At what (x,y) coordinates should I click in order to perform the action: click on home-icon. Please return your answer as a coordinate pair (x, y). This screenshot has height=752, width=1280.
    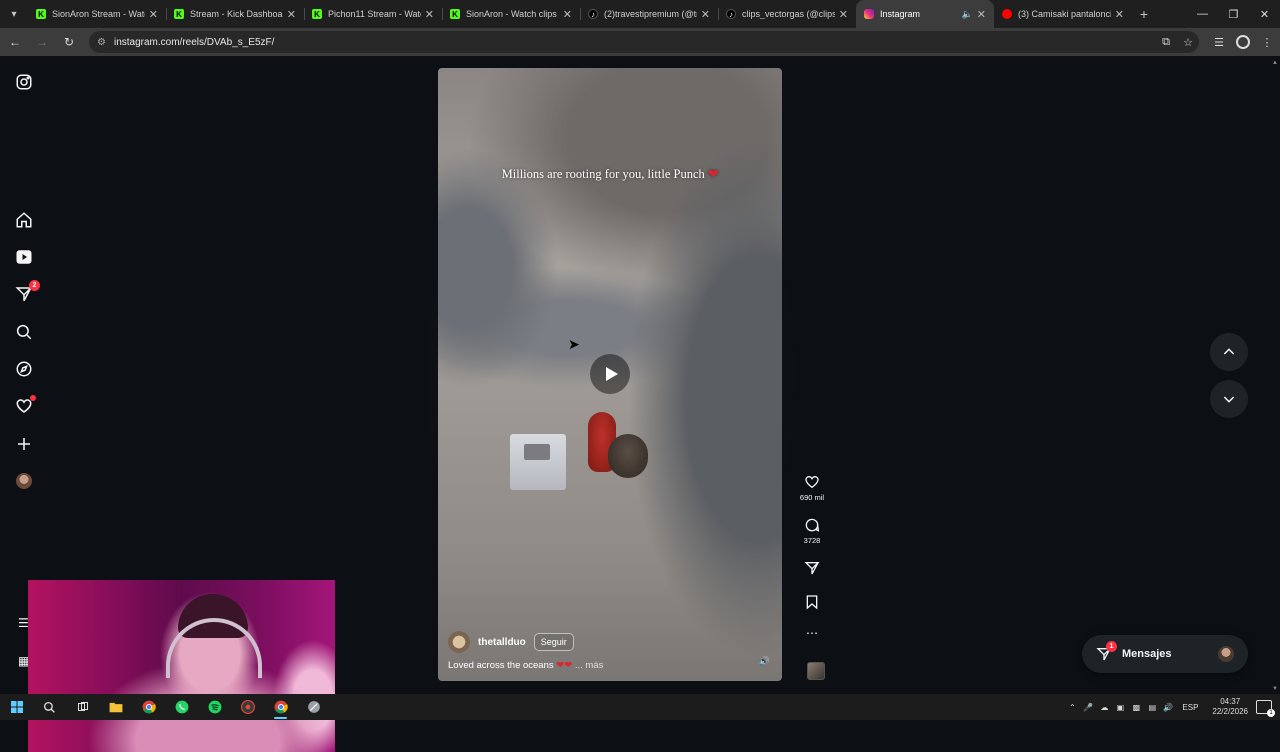
    Looking at the image, I should click on (24, 220).